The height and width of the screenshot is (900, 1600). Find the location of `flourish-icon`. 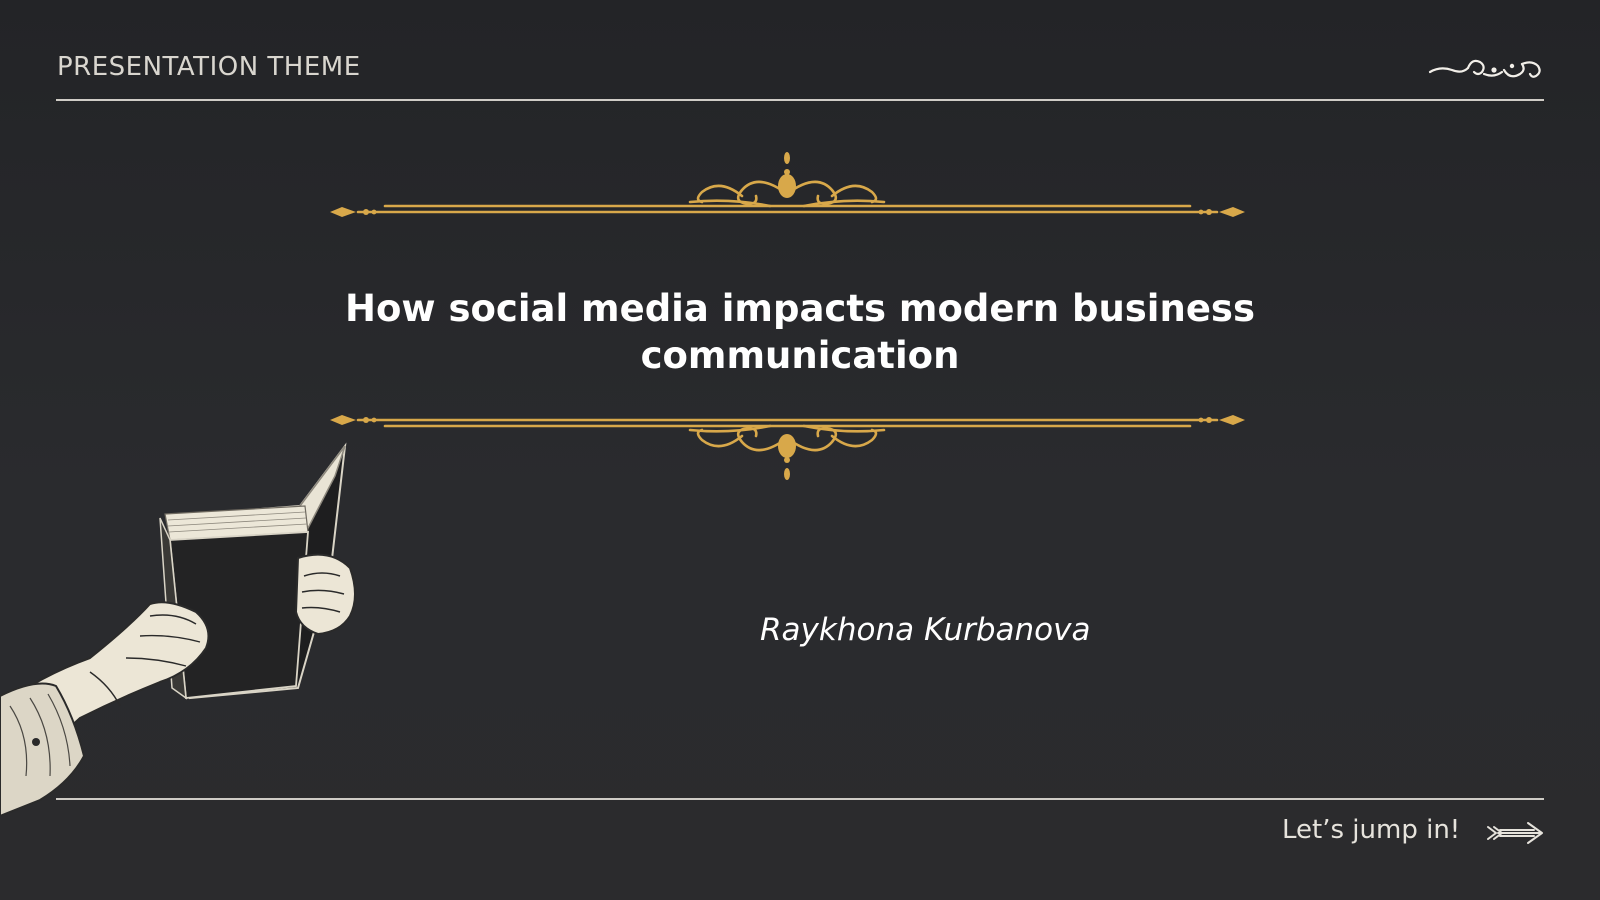

flourish-icon is located at coordinates (1484, 68).